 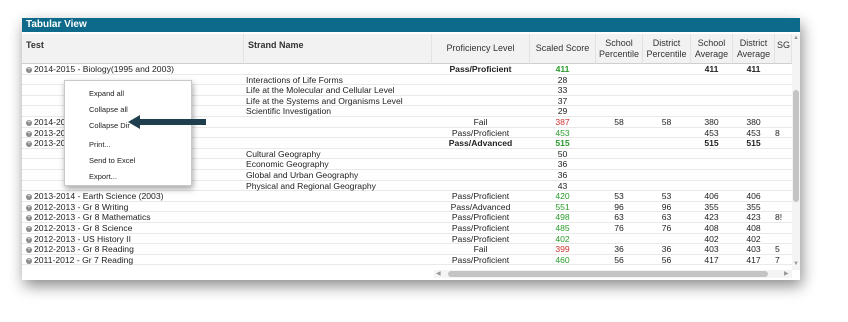 I want to click on scaled-score-cell: 498, so click(x=562, y=217).